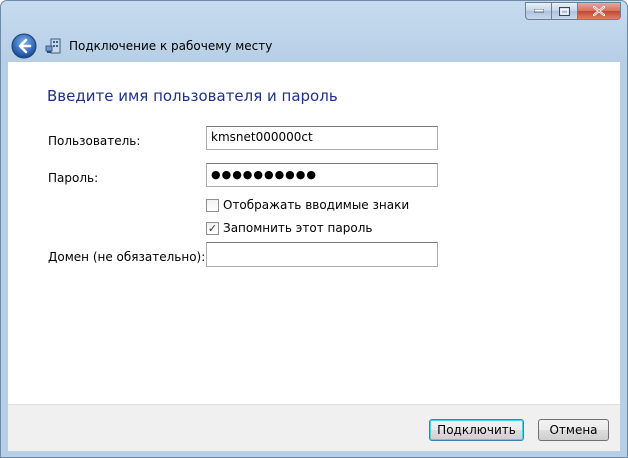 This screenshot has width=628, height=458. I want to click on back-button, so click(24, 46).